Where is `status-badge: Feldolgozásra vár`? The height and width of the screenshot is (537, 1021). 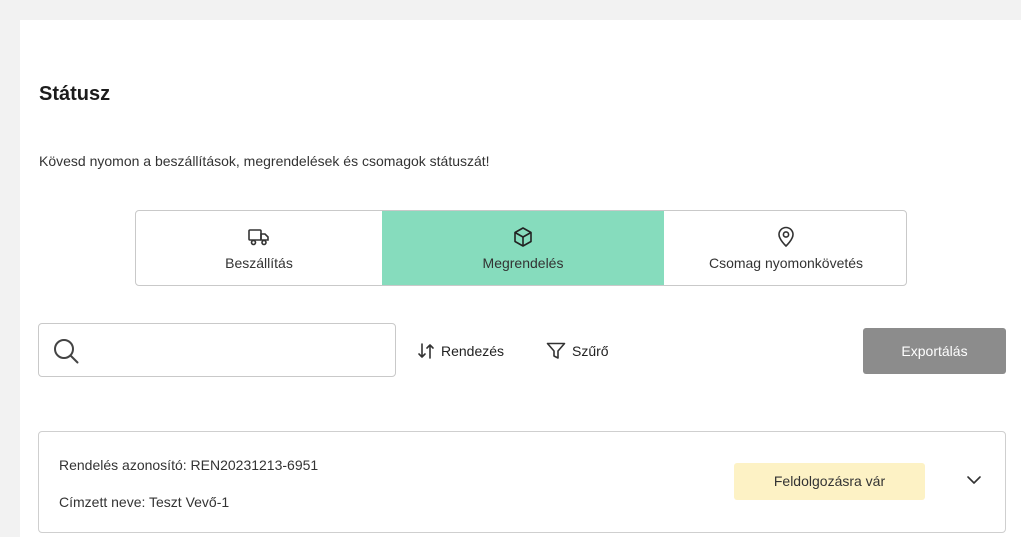
status-badge: Feldolgozásra vár is located at coordinates (829, 481).